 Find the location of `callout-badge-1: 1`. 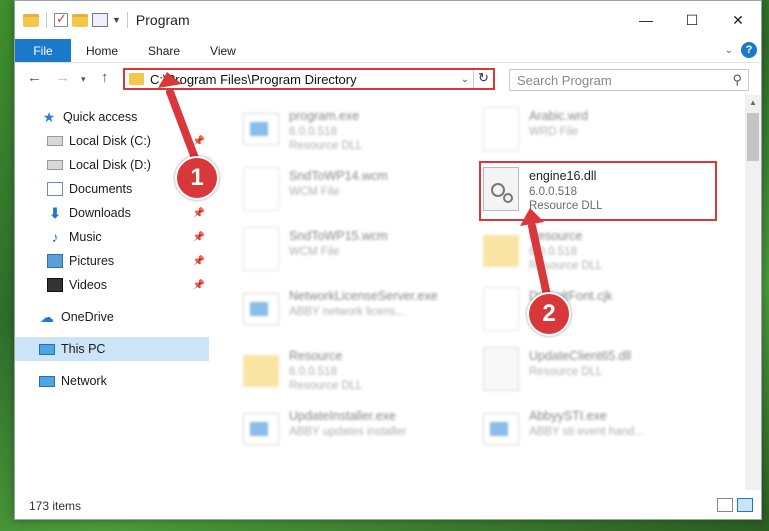

callout-badge-1: 1 is located at coordinates (197, 178).